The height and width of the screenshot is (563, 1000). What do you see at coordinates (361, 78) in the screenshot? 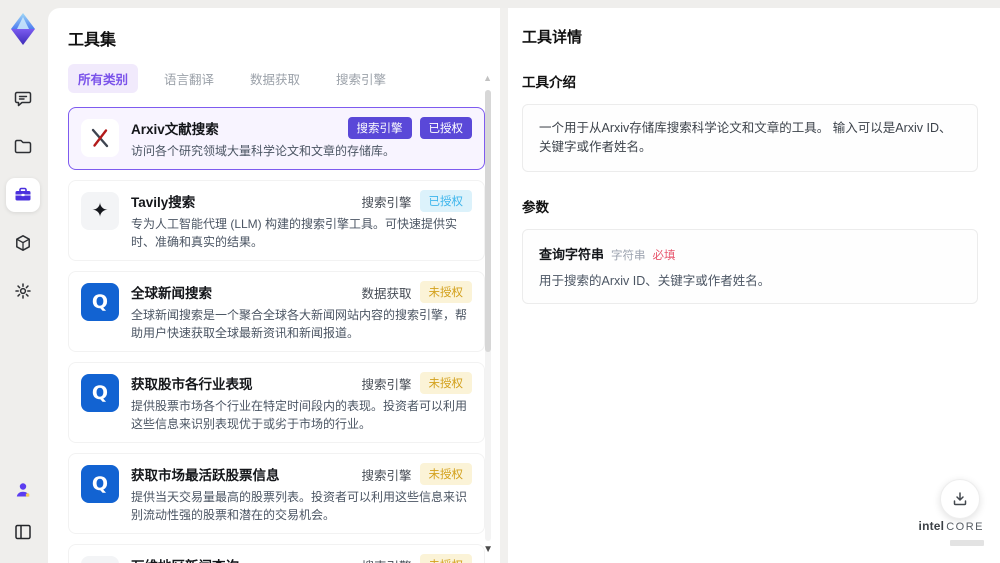
I see `tab-search-engine: 搜索引擎` at bounding box center [361, 78].